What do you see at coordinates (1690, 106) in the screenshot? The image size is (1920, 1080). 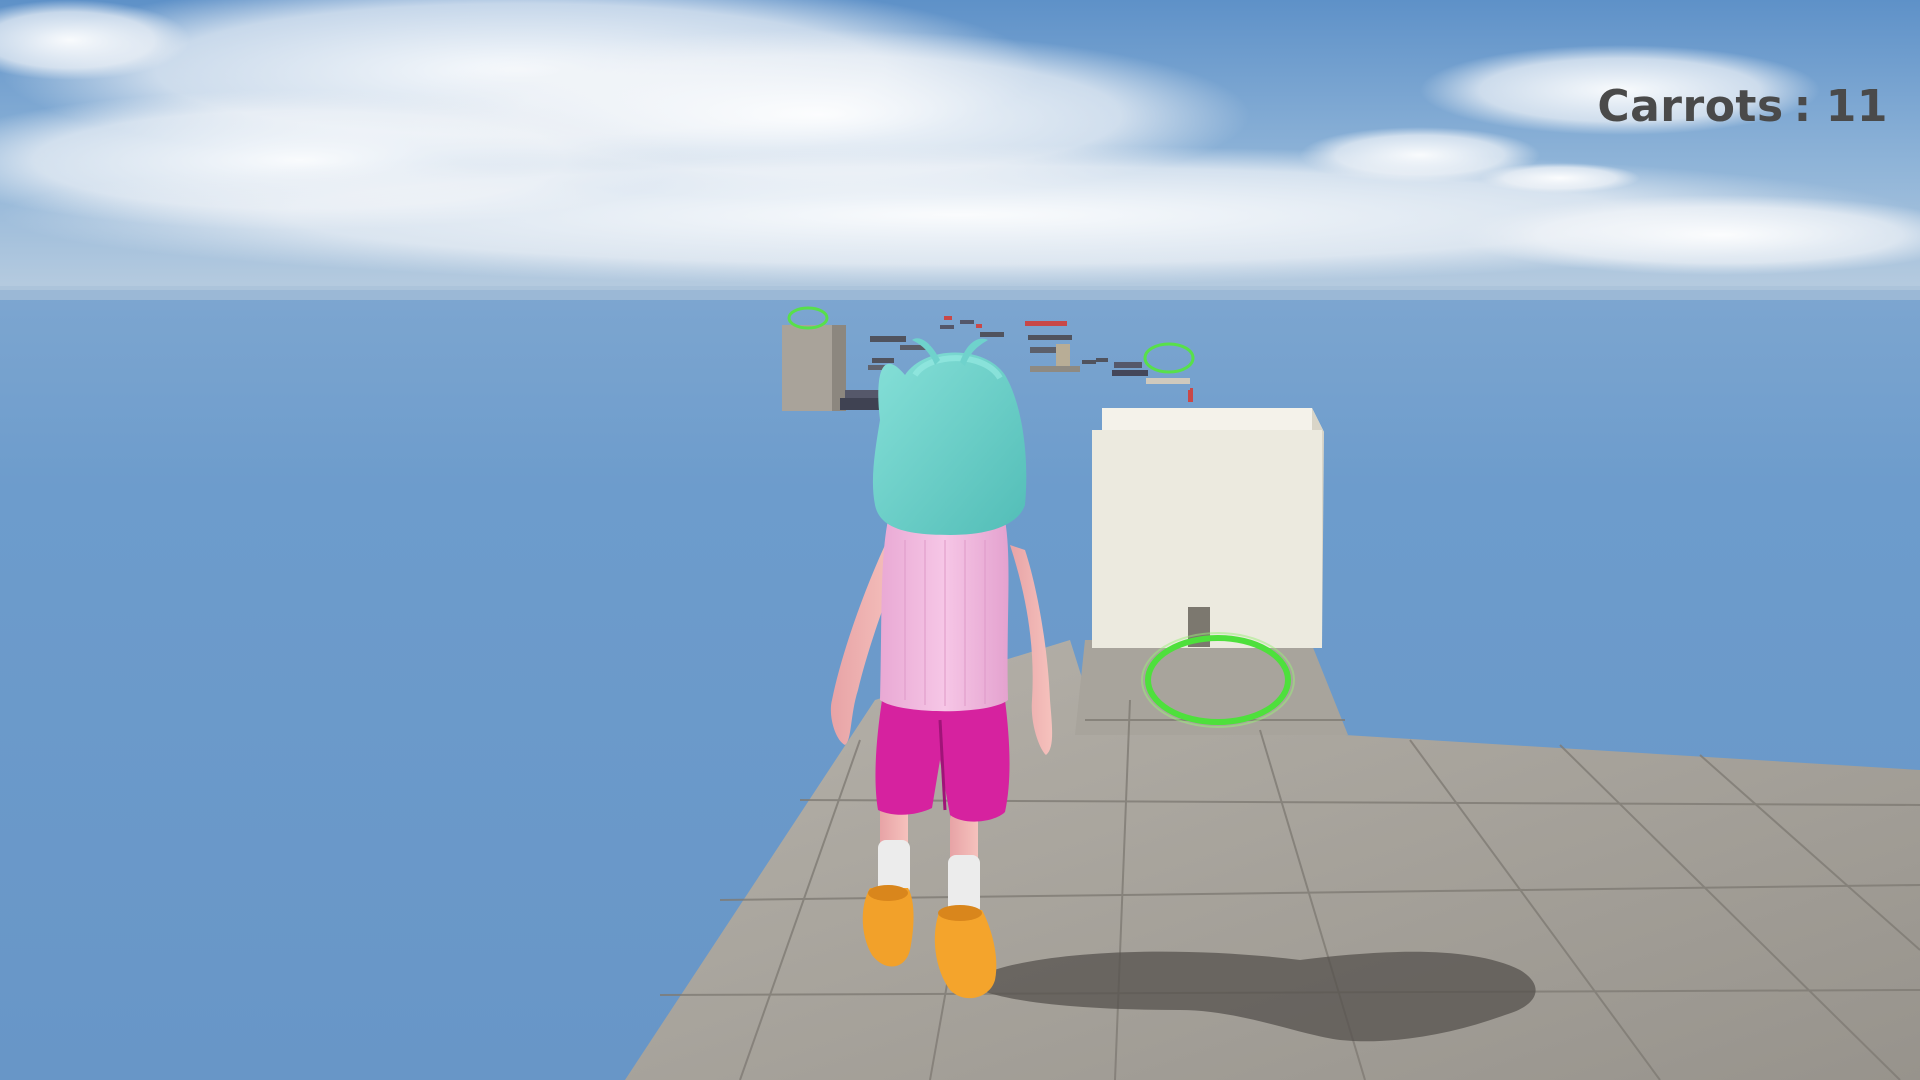 I see `carrots-label: Carrots` at bounding box center [1690, 106].